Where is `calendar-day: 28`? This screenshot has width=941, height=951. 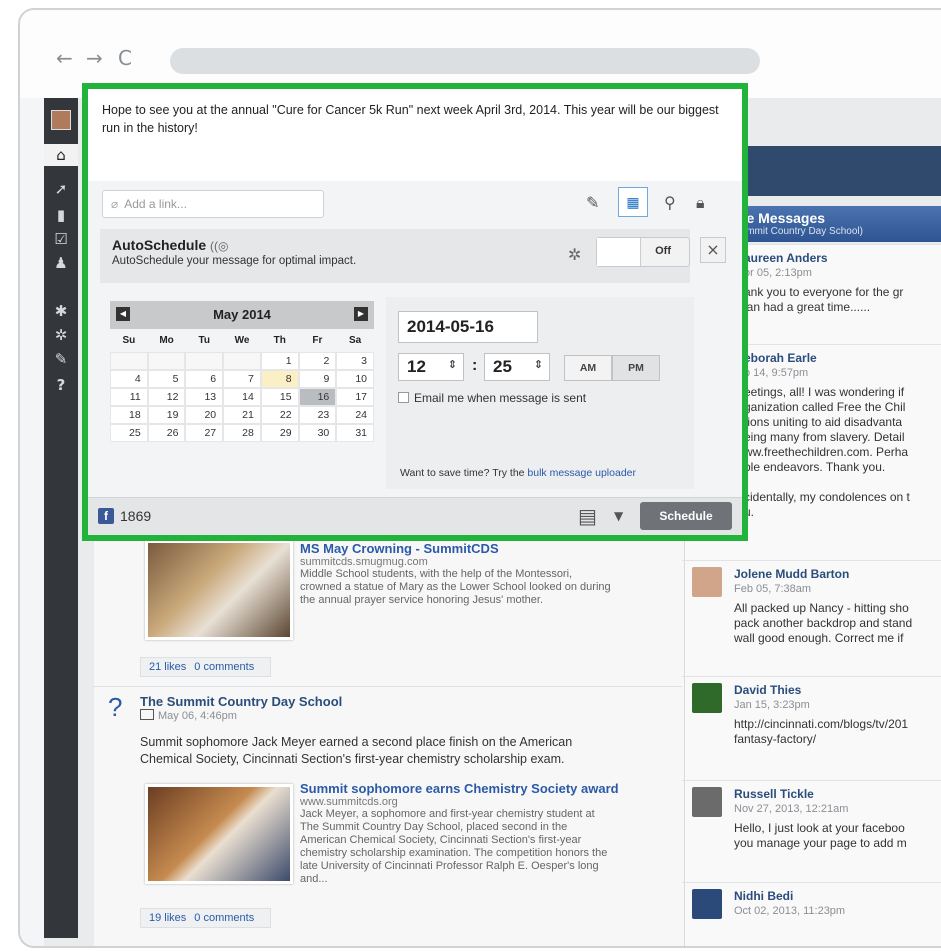 calendar-day: 28 is located at coordinates (242, 433).